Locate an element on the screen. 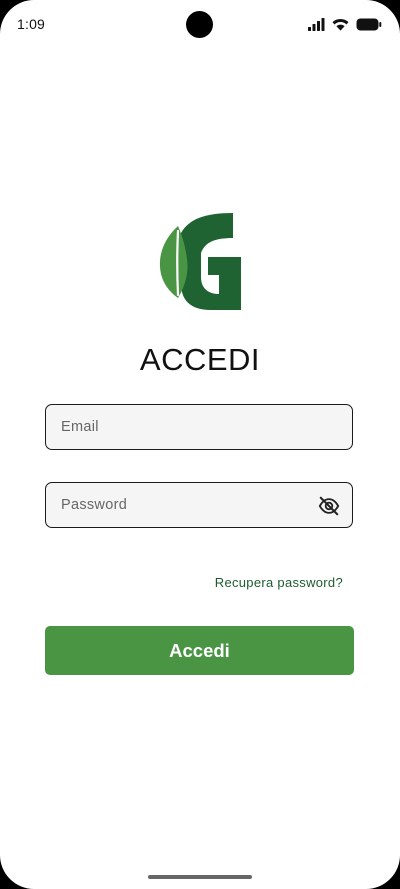  app-logo is located at coordinates (201, 261).